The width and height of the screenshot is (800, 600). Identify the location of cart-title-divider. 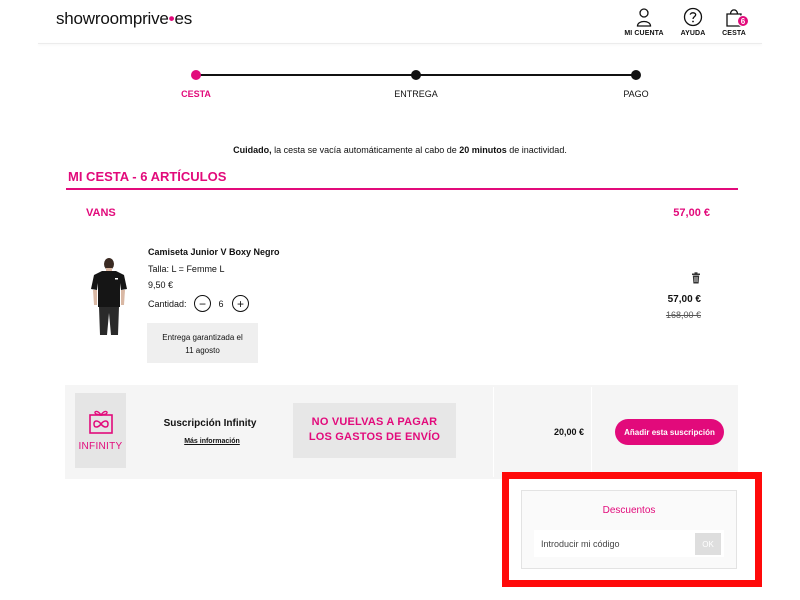
(402, 189).